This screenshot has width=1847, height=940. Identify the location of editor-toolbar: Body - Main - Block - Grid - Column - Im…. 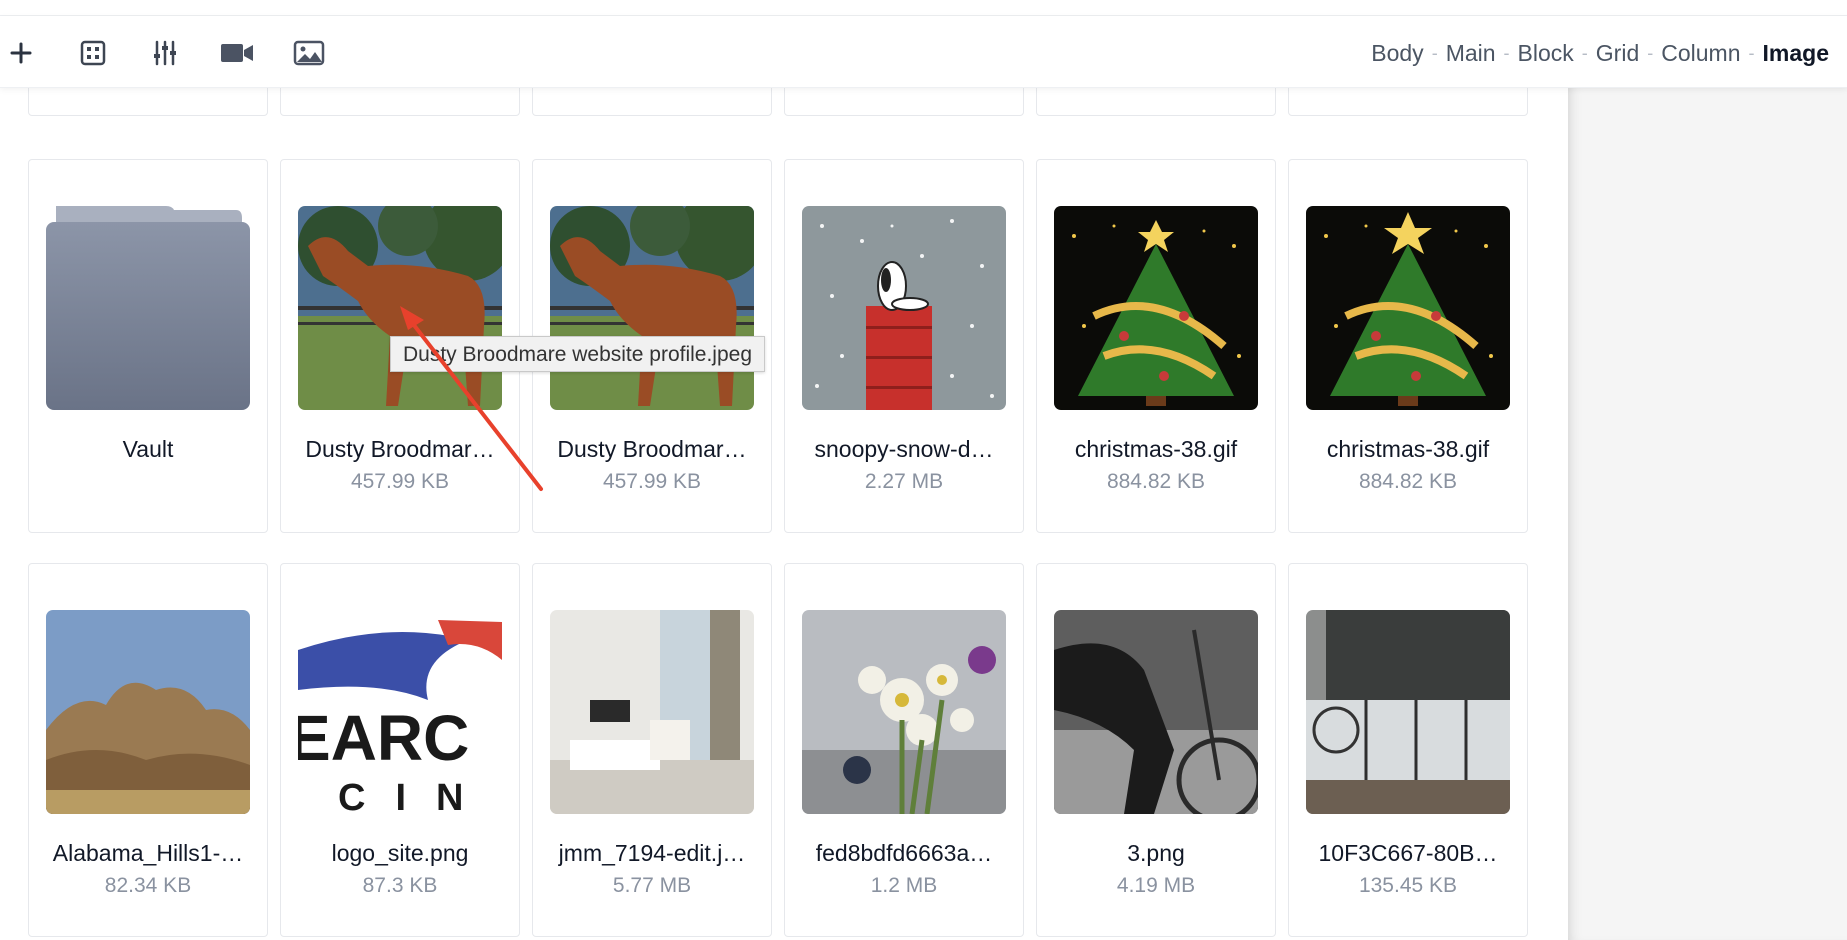
(923, 52).